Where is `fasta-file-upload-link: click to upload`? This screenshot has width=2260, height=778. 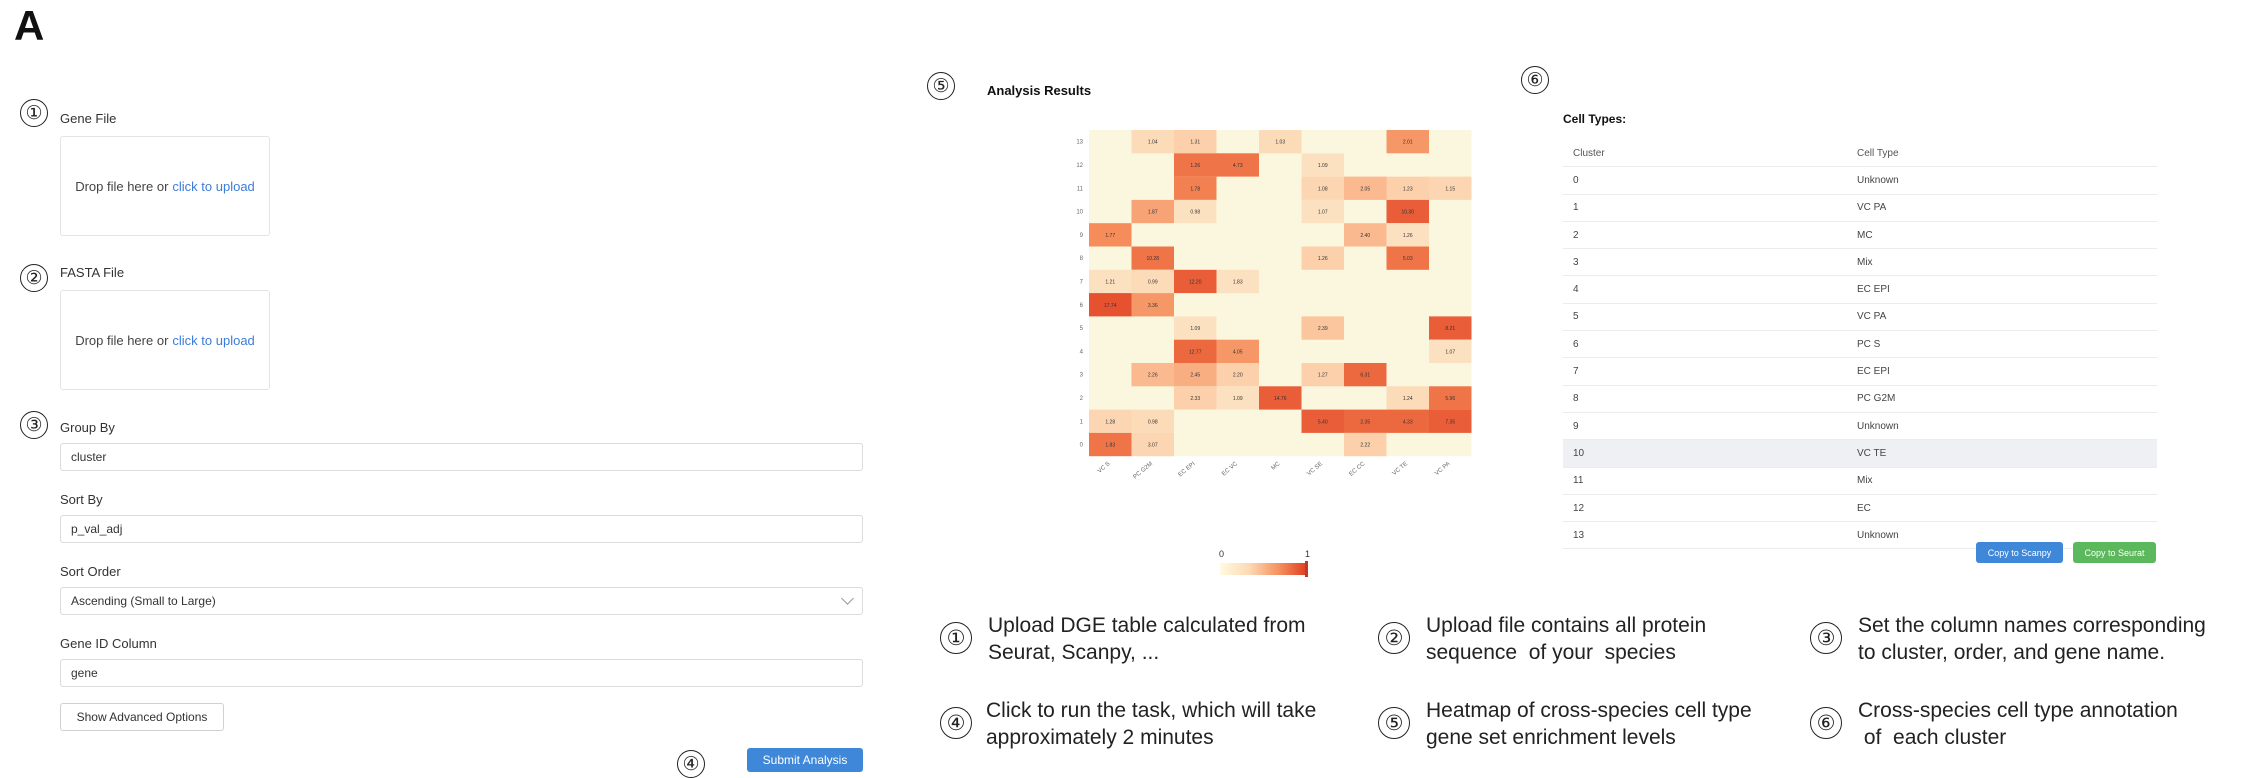 fasta-file-upload-link: click to upload is located at coordinates (213, 340).